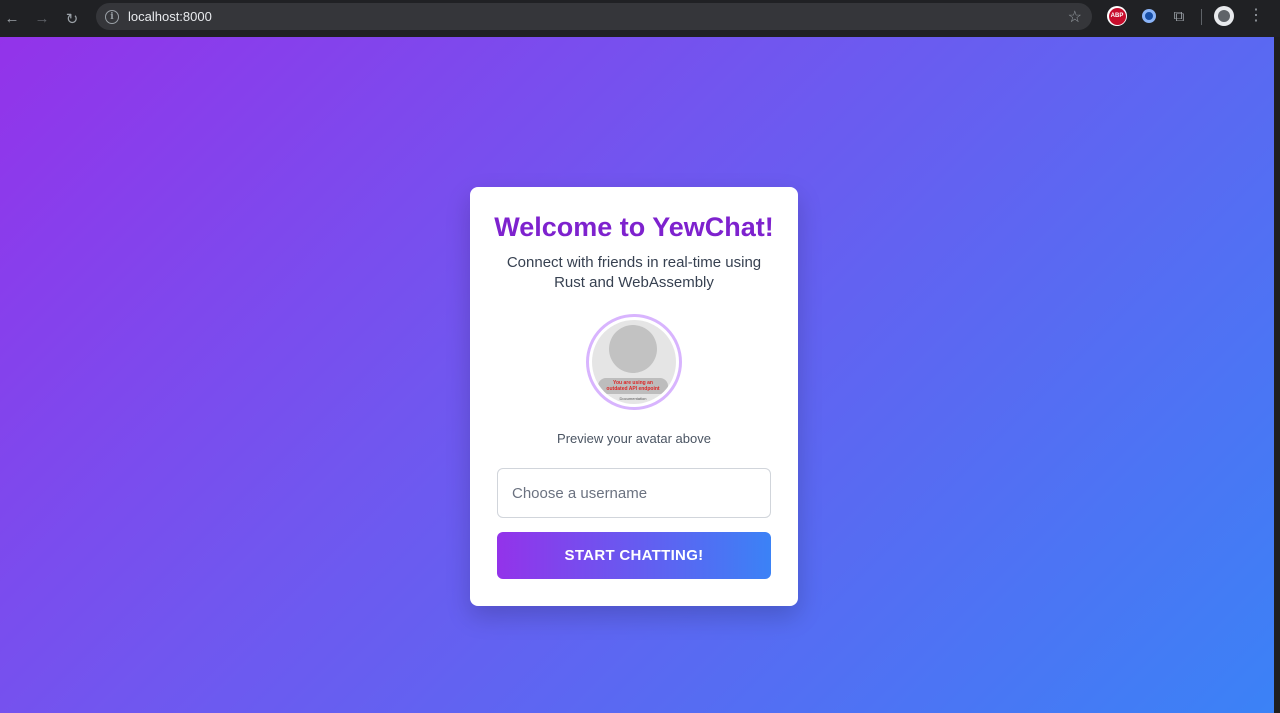 This screenshot has width=1280, height=713. I want to click on avatar-warning-banner: You are using an outdated API endpoint, so click(633, 386).